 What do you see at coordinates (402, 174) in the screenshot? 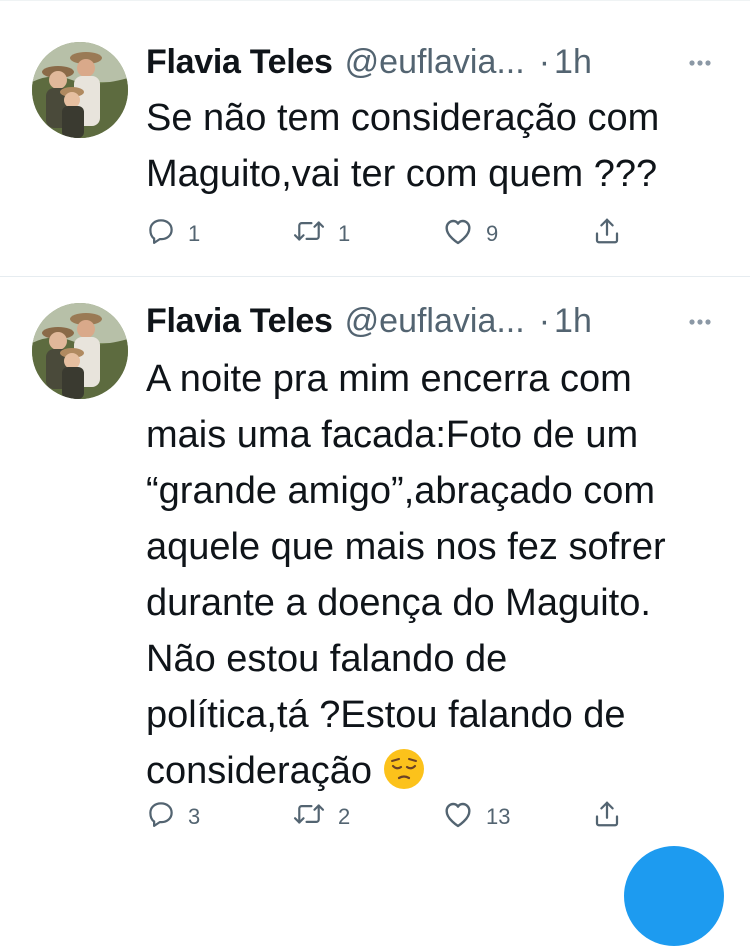
I see `tweet-text-line: Maguito,vai ter com quem ???` at bounding box center [402, 174].